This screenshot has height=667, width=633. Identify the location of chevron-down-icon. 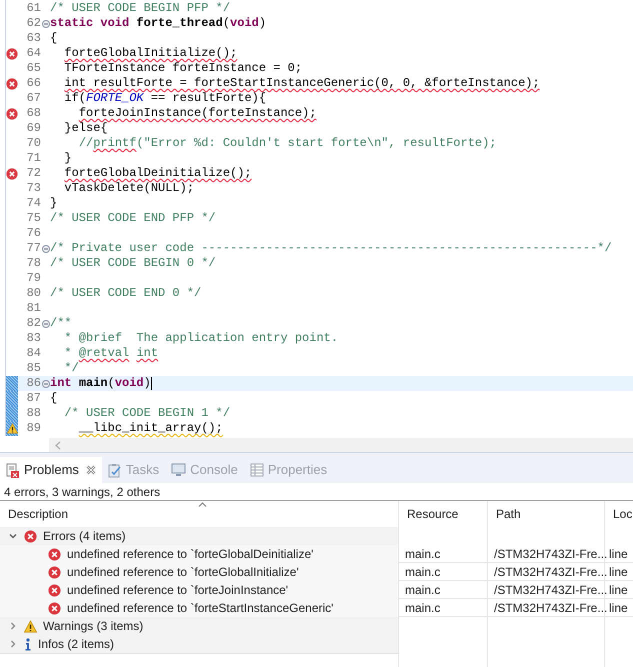
(13, 536).